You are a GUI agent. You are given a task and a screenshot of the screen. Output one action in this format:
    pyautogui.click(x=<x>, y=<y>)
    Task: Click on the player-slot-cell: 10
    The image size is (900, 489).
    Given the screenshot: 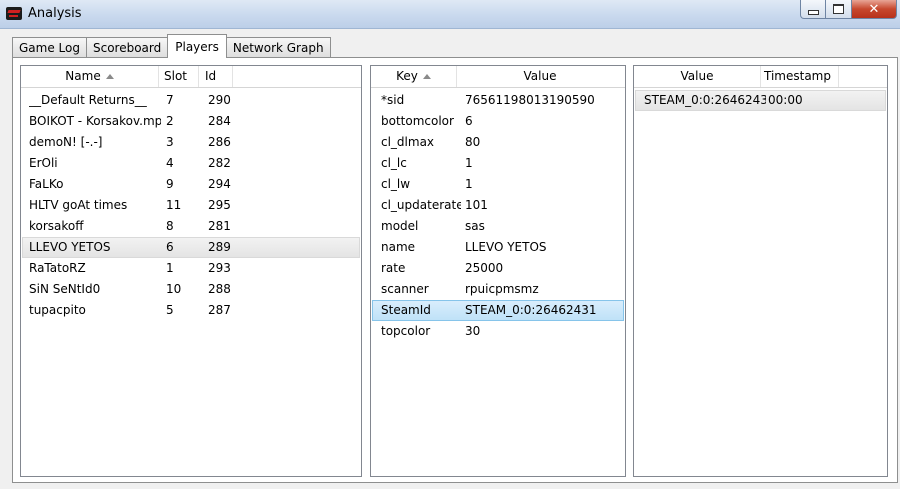 What is the action you would take?
    pyautogui.click(x=174, y=289)
    